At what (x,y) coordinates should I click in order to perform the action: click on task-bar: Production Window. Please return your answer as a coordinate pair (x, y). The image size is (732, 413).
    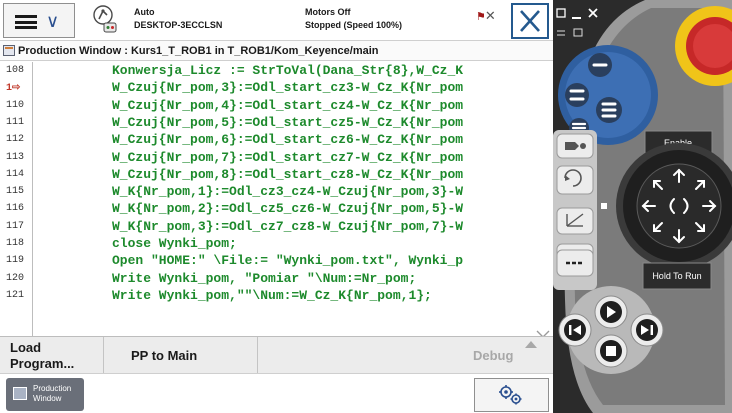
    Looking at the image, I should click on (276, 393).